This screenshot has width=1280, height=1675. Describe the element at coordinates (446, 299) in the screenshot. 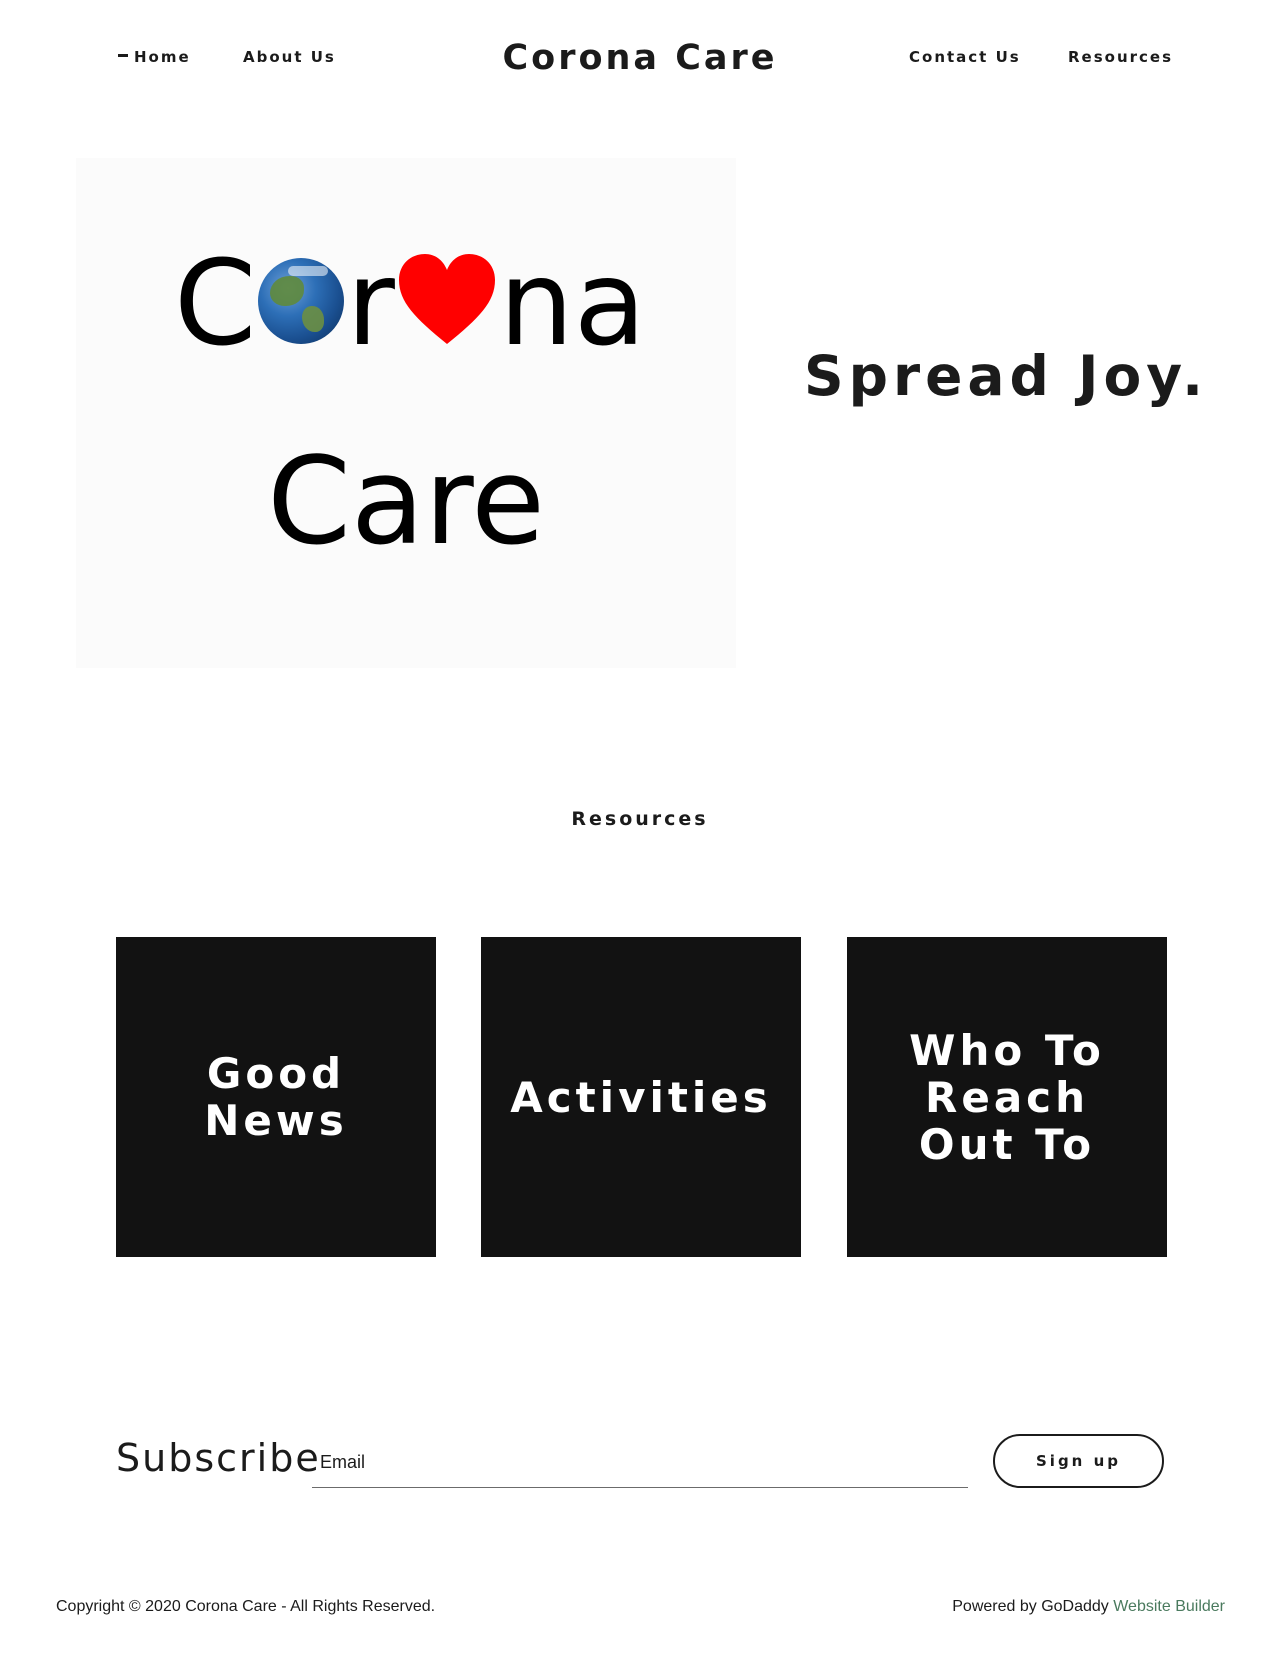

I see `heart-icon` at that location.